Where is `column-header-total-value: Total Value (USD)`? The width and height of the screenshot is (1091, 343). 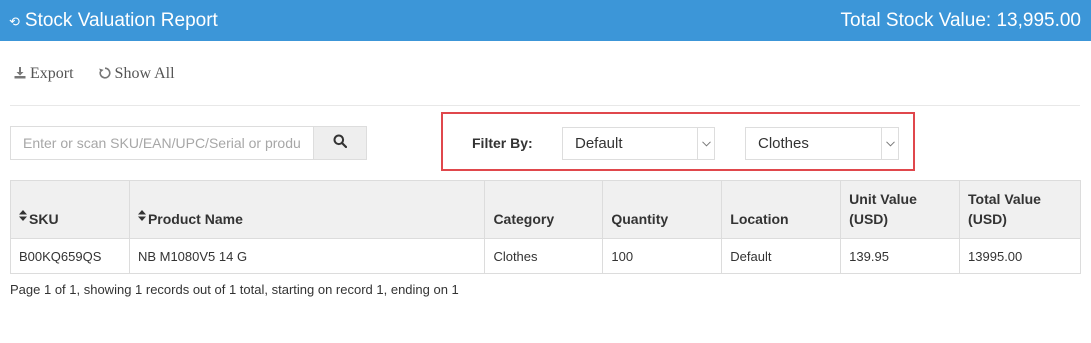 column-header-total-value: Total Value (USD) is located at coordinates (1020, 209).